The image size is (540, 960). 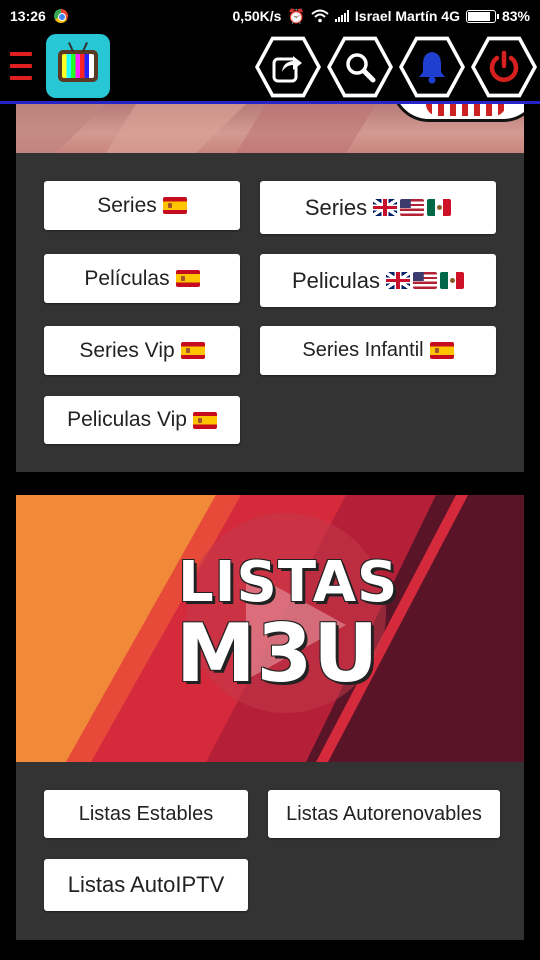 What do you see at coordinates (127, 278) in the screenshot?
I see `category-button-label: Películas` at bounding box center [127, 278].